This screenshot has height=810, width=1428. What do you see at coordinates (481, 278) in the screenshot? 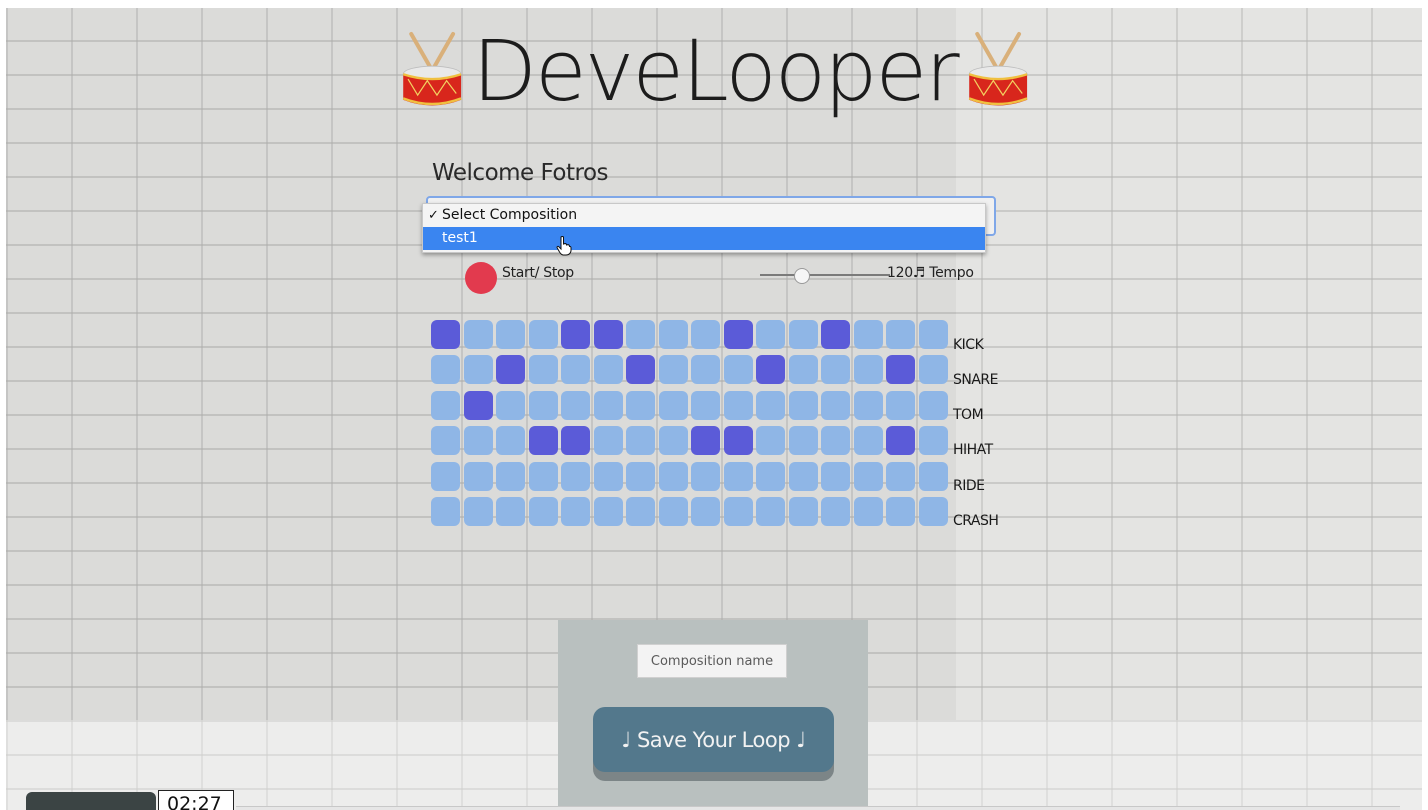
I see `start-stop-button` at bounding box center [481, 278].